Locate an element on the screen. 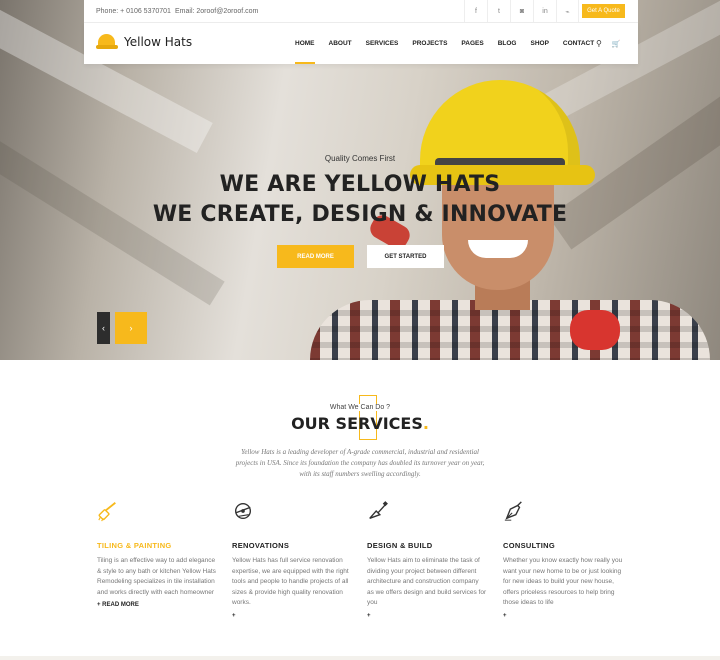 The width and height of the screenshot is (720, 660). read-more-button: READ MORE is located at coordinates (315, 256).